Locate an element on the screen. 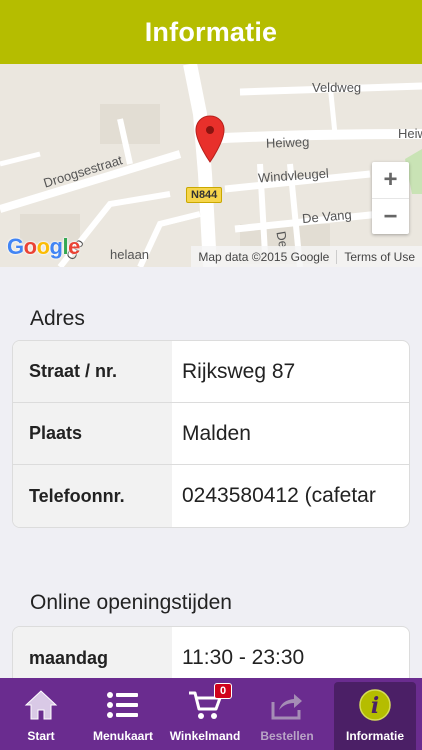 This screenshot has height=750, width=422. phone-value: 0243580412 (cafetar is located at coordinates (290, 496).